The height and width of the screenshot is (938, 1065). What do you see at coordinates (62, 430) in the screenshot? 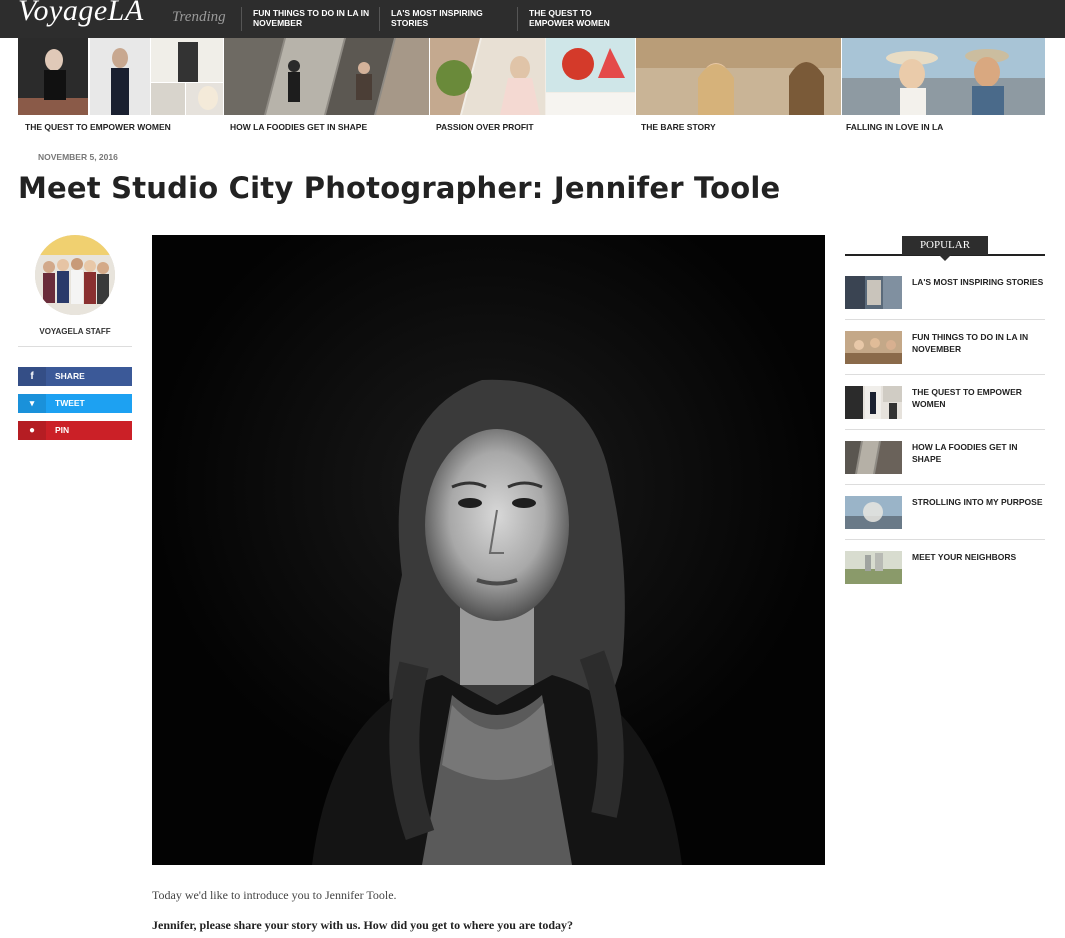
I see `pin-button-label: PIN` at bounding box center [62, 430].